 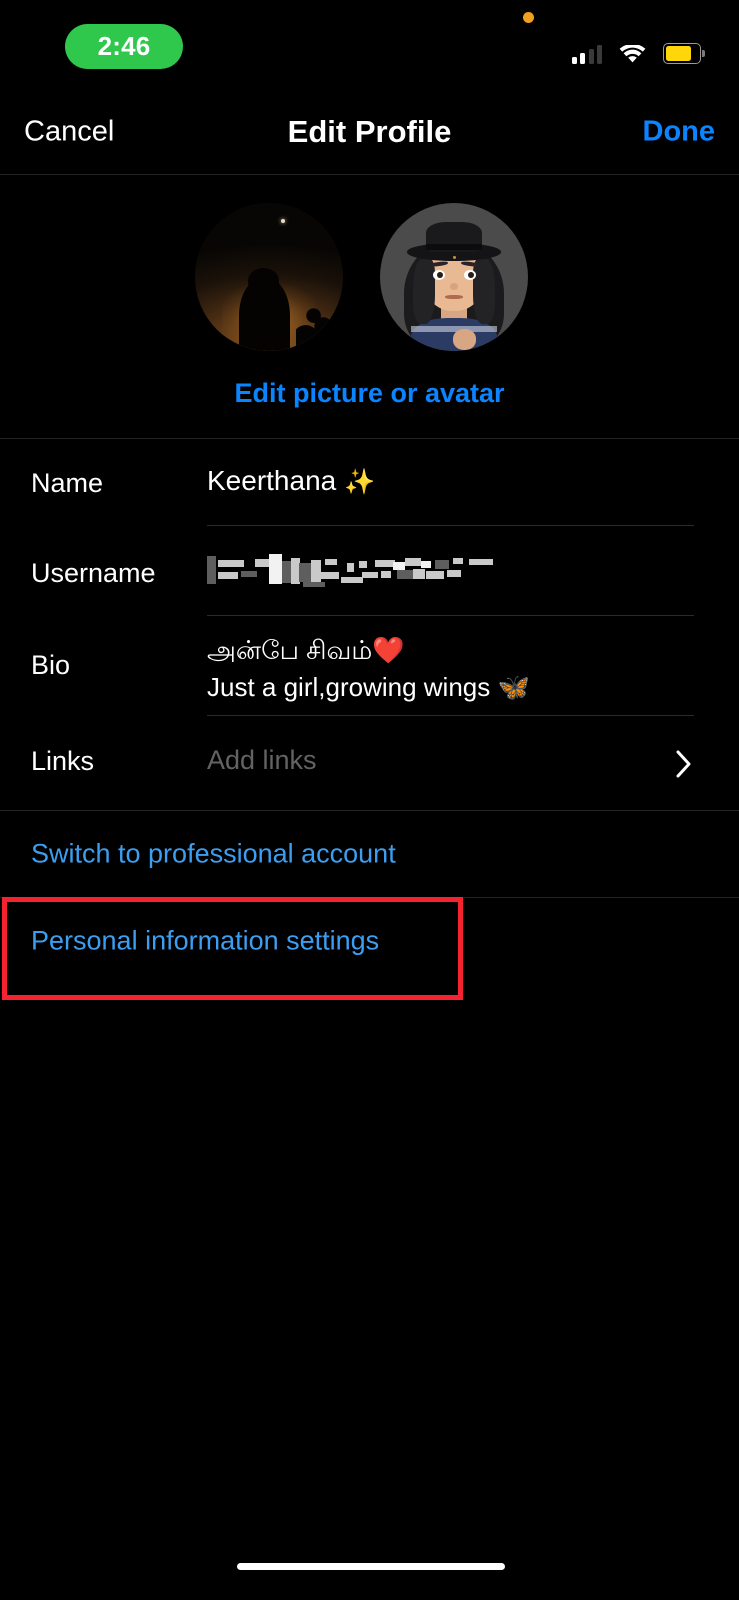 I want to click on field-row-links: Links Add links, so click(x=369, y=760).